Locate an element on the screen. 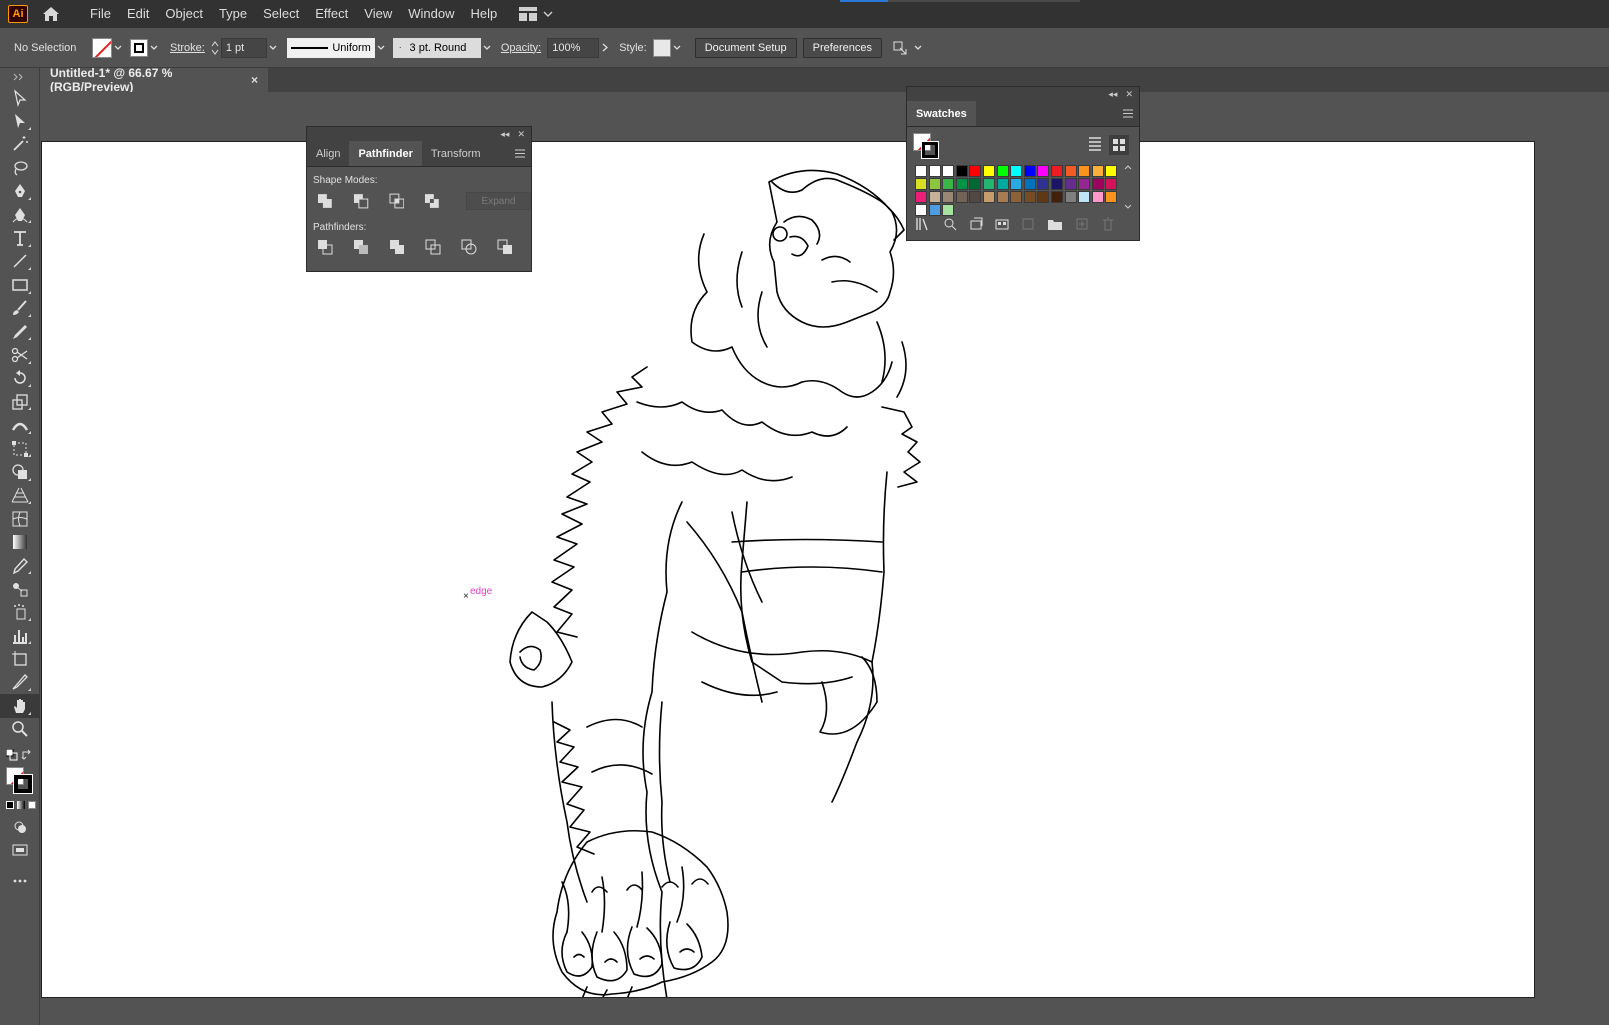 The width and height of the screenshot is (1609, 1025). merge-icon is located at coordinates (397, 247).